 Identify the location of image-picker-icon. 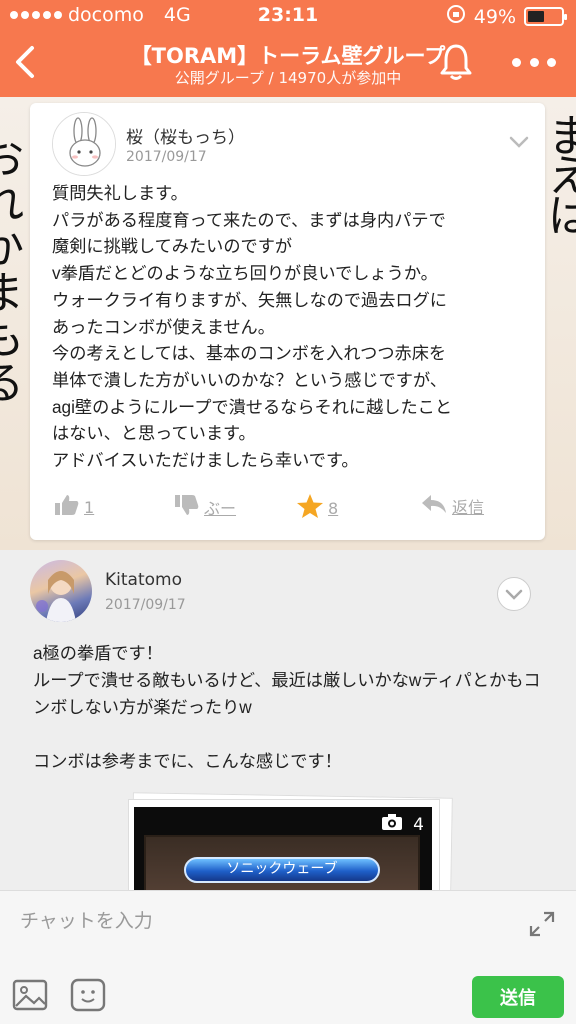
(30, 995).